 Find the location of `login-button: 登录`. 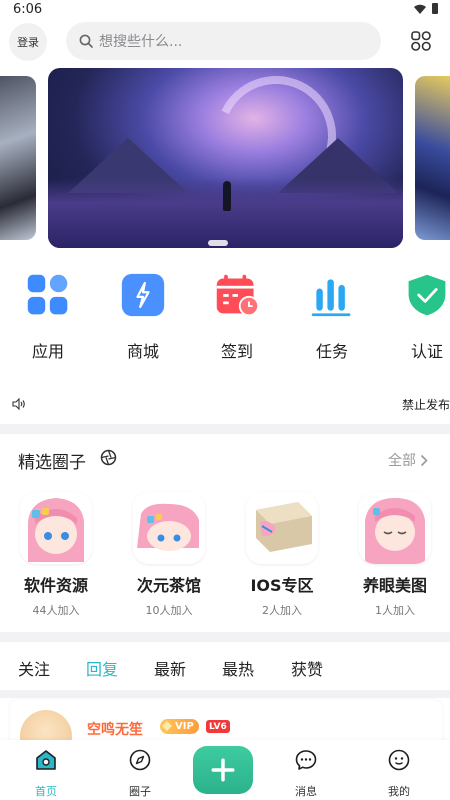

login-button: 登录 is located at coordinates (28, 42).